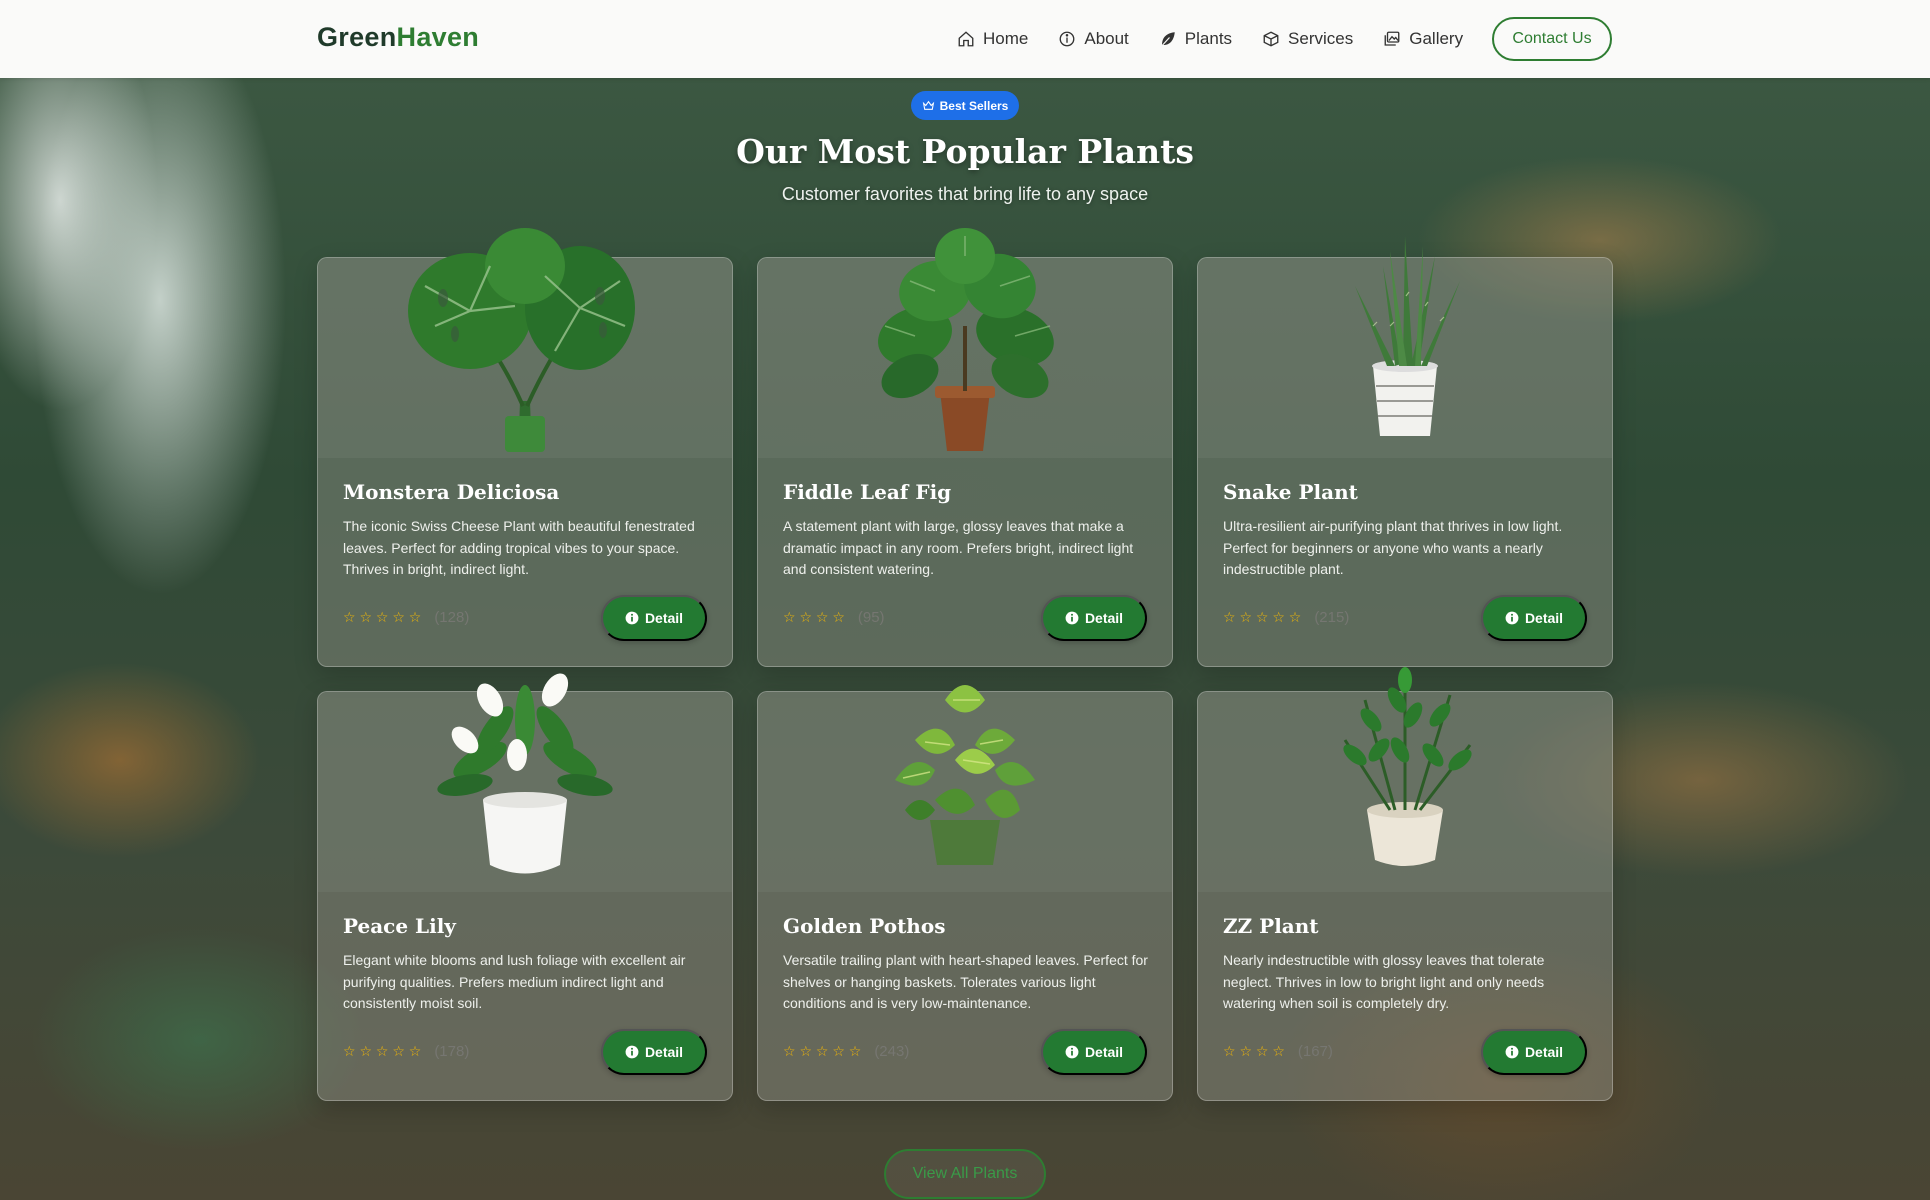 The width and height of the screenshot is (1930, 1200). I want to click on view-all-plants-button: View All Plants, so click(965, 1174).